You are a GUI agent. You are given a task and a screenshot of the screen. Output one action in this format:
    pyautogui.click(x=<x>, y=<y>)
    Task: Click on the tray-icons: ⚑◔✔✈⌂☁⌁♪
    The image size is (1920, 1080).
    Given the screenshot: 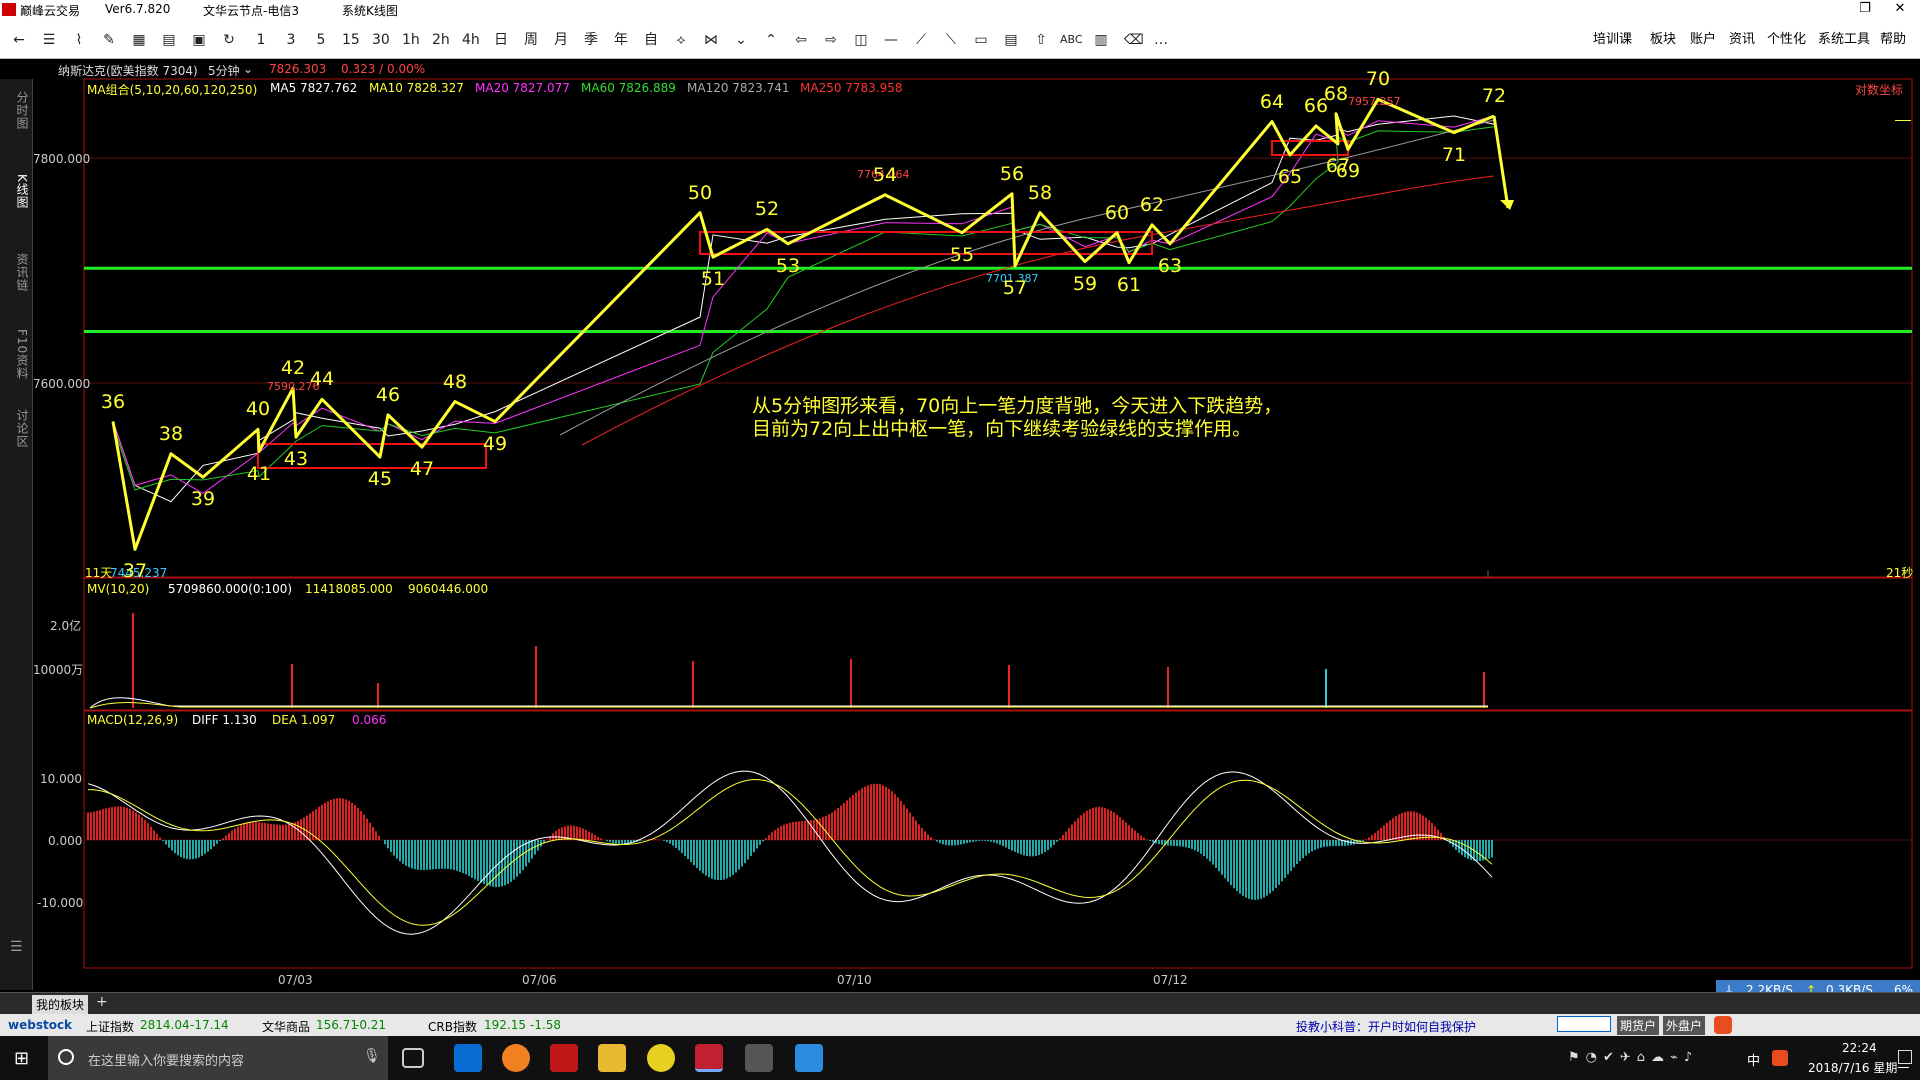 What is the action you would take?
    pyautogui.click(x=1633, y=1057)
    